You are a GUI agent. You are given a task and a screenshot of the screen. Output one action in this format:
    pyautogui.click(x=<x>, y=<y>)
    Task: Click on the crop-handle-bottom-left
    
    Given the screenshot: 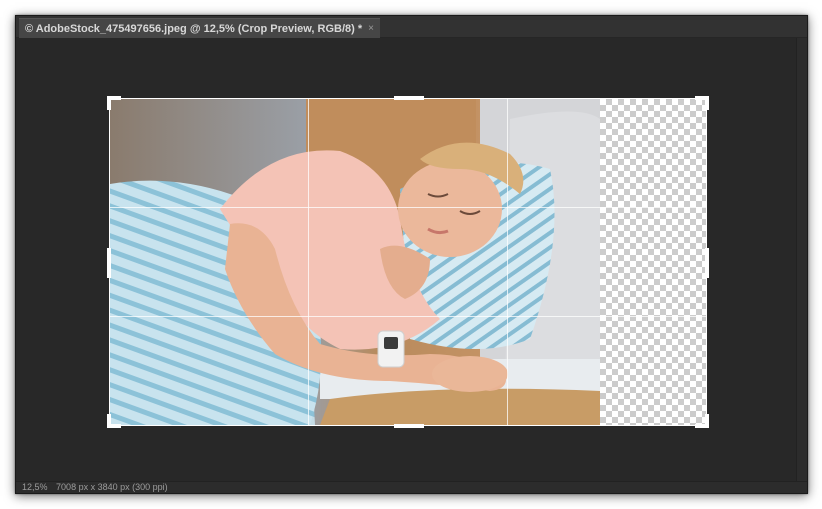 What is the action you would take?
    pyautogui.click(x=114, y=421)
    